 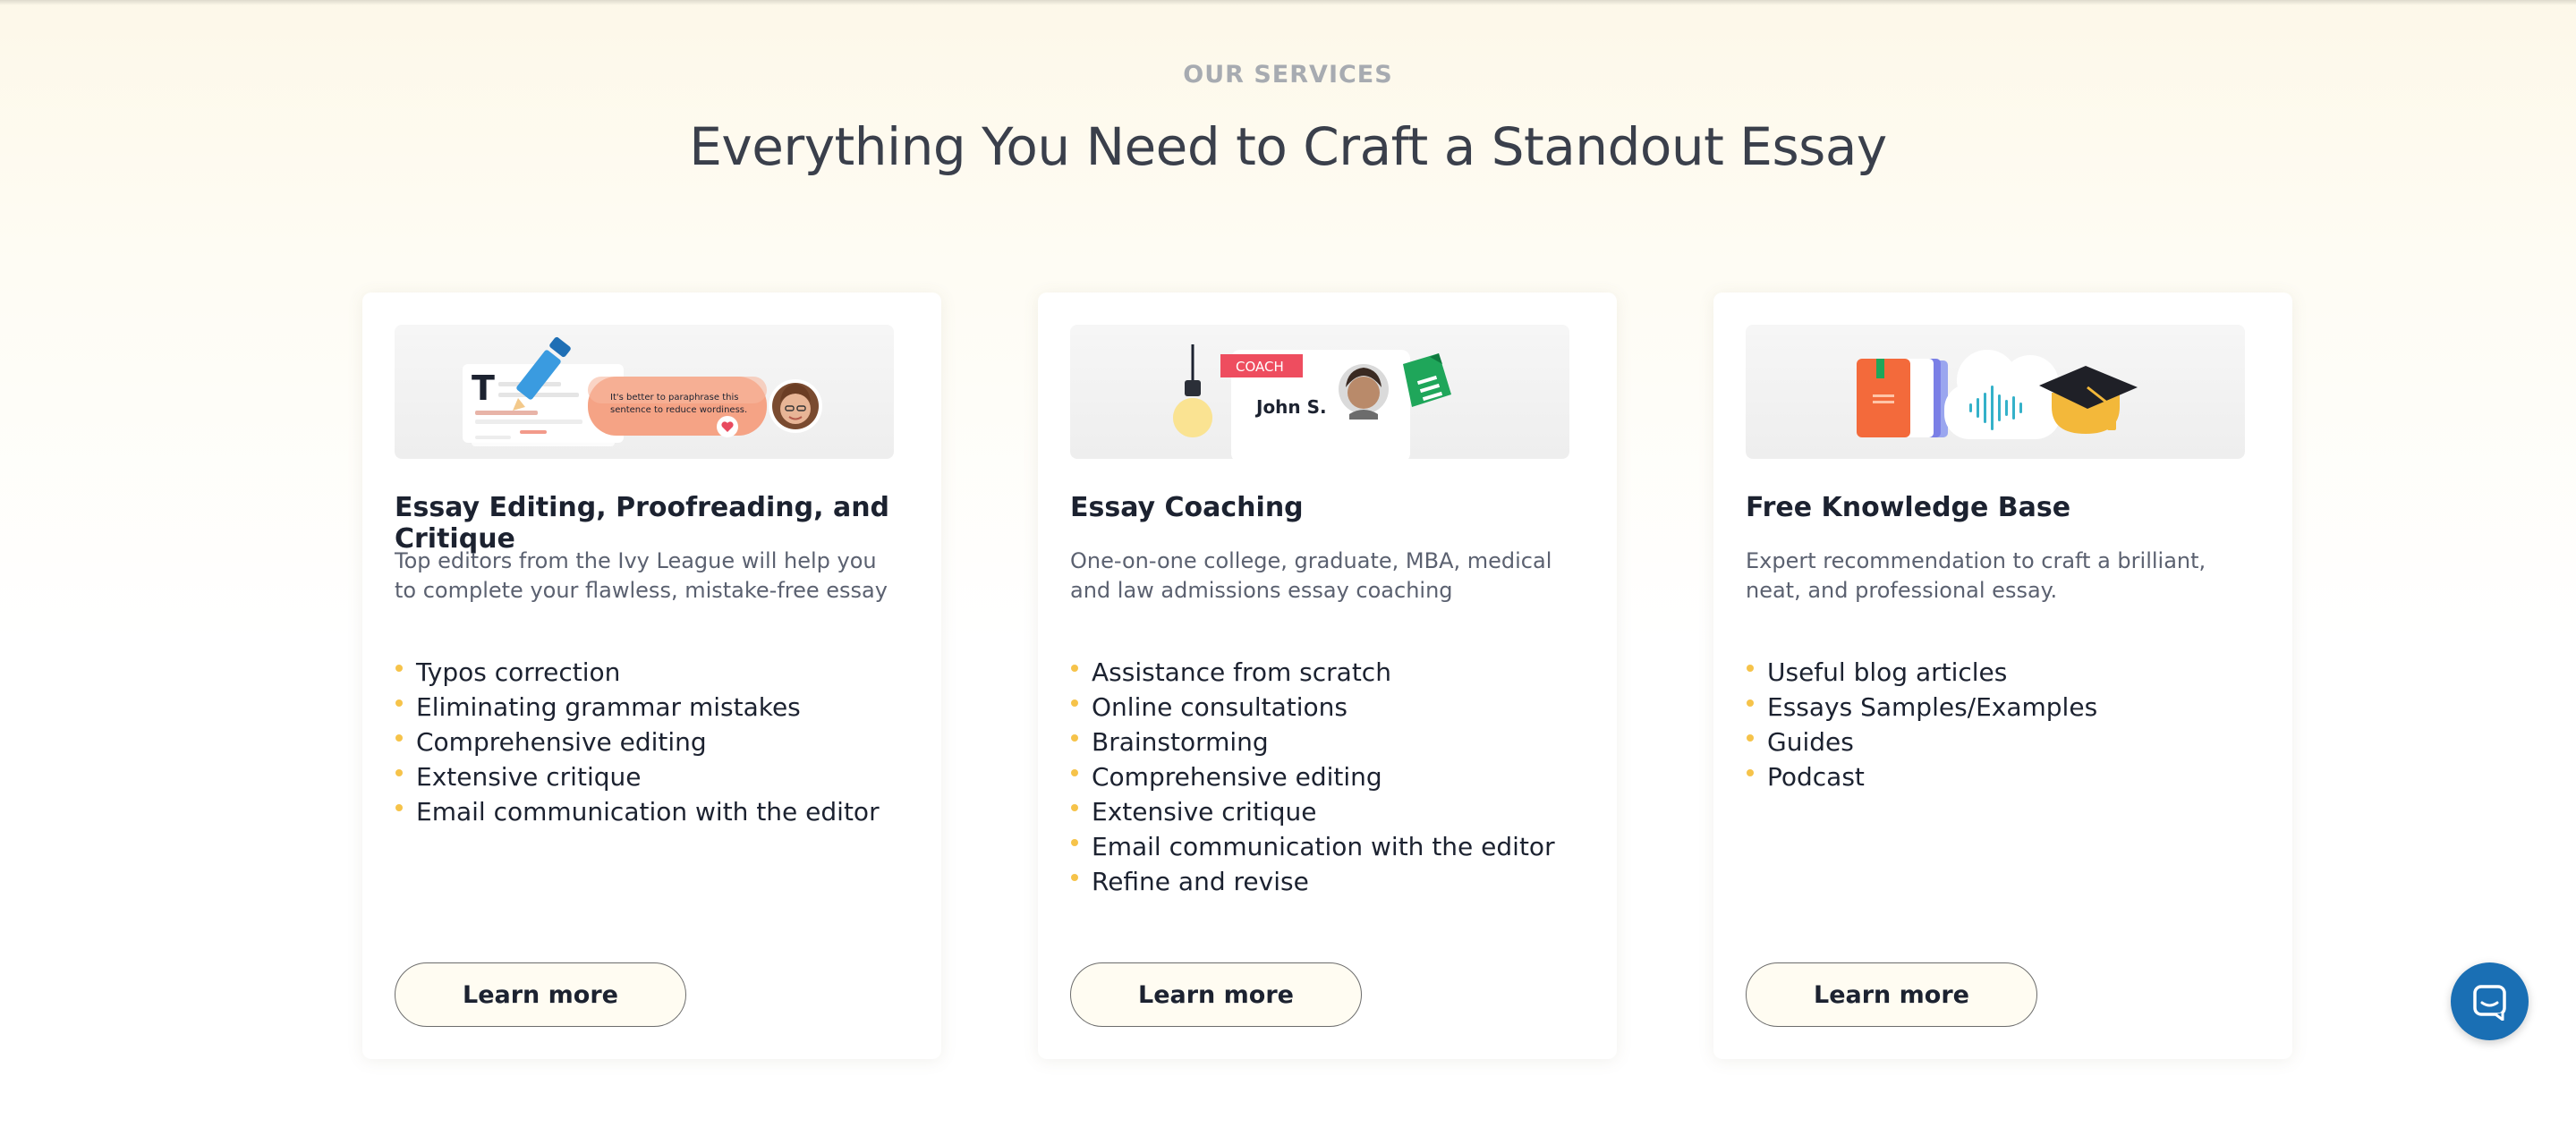 What do you see at coordinates (2005, 672) in the screenshot?
I see `feature-item: Useful blog articles` at bounding box center [2005, 672].